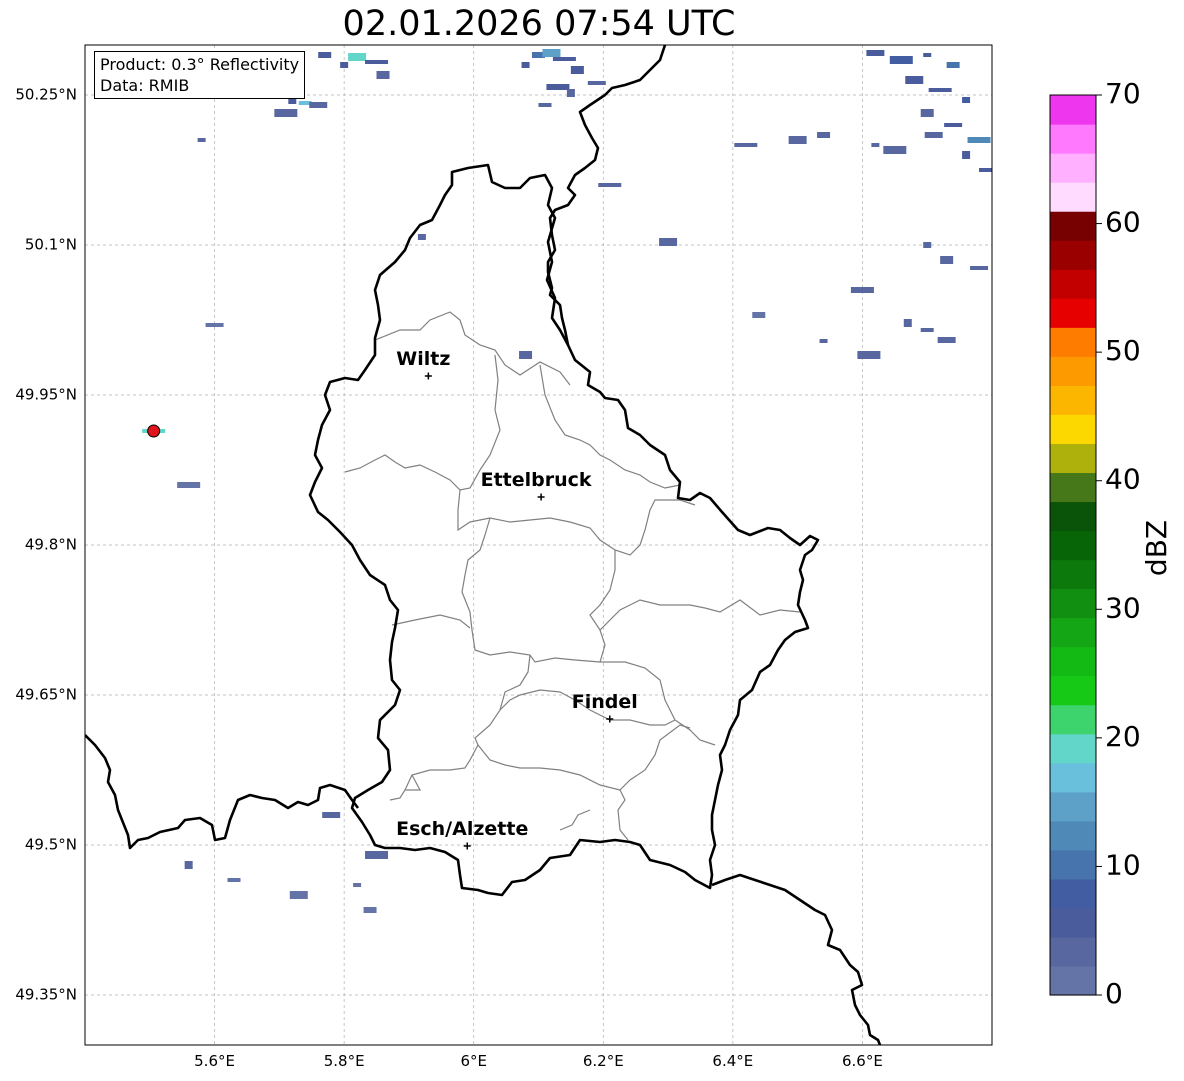  Describe the element at coordinates (1123, 607) in the screenshot. I see `colorbar-tick-label: 30` at that location.